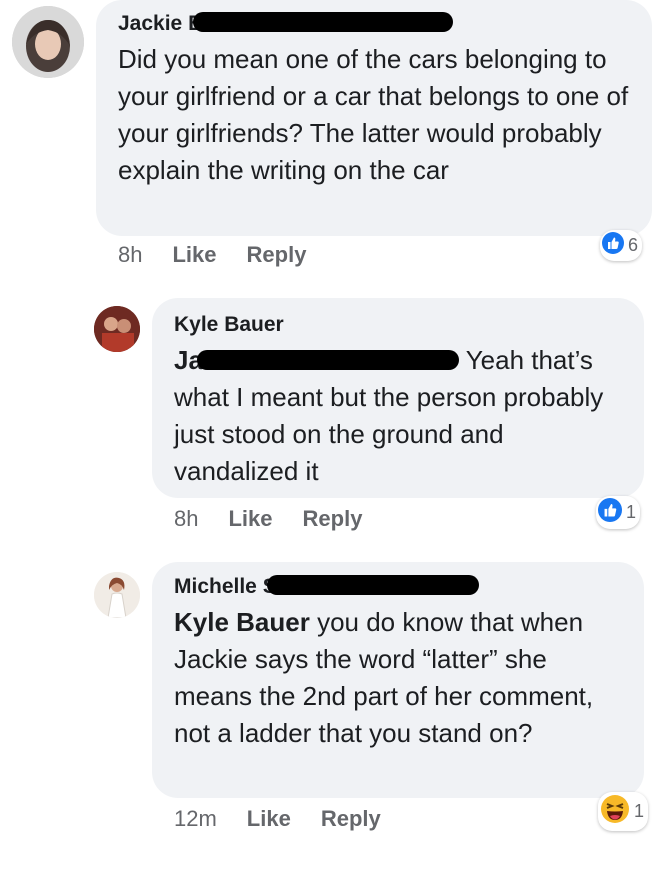 Image resolution: width=671 pixels, height=870 pixels. I want to click on comment-actions: 12m Like Reply, so click(292, 819).